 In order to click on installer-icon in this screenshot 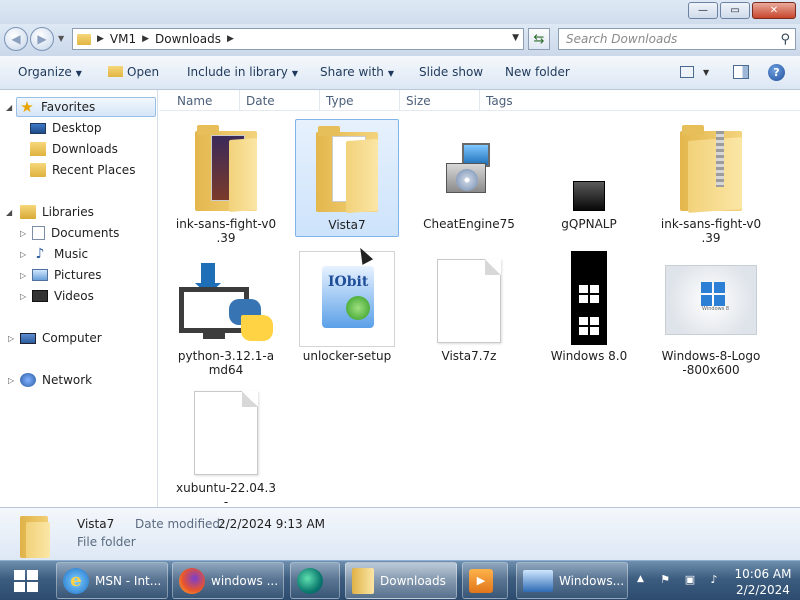, I will do `click(469, 169)`.